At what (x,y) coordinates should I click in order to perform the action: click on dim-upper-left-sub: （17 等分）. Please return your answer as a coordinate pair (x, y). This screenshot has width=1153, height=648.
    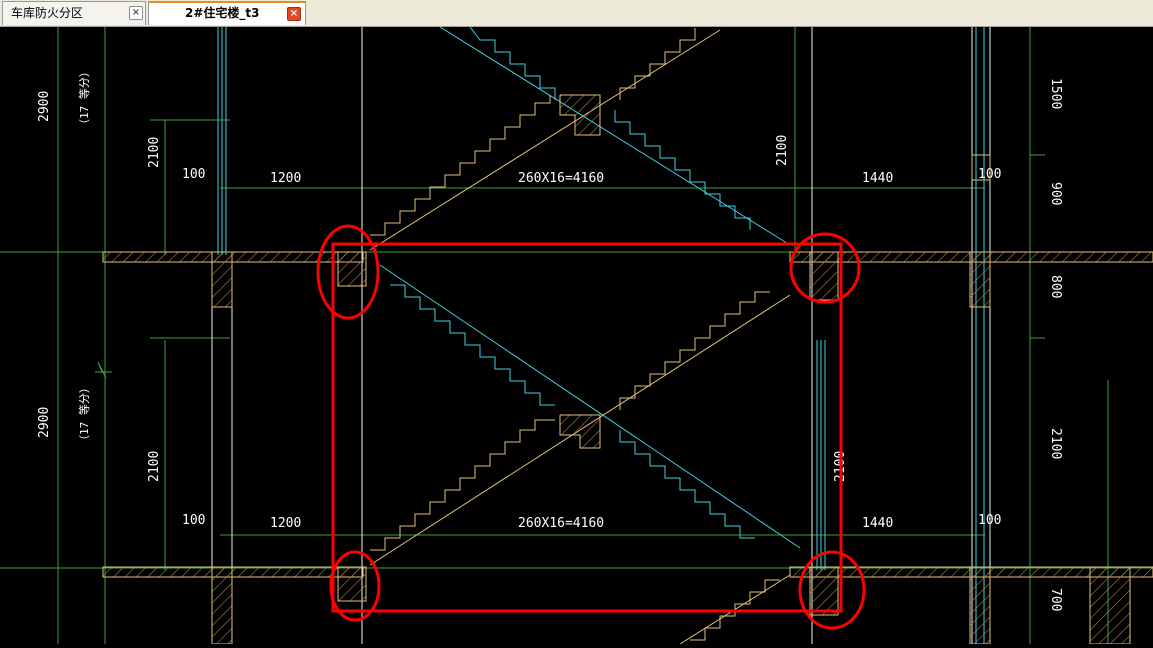
    Looking at the image, I should click on (84, 98).